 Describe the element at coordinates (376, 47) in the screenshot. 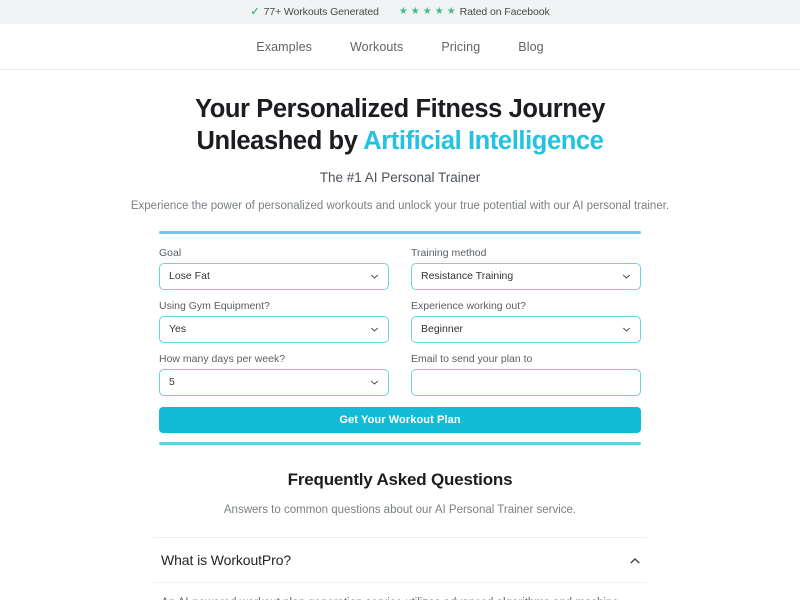

I see `nav-item-workouts: Workouts` at that location.